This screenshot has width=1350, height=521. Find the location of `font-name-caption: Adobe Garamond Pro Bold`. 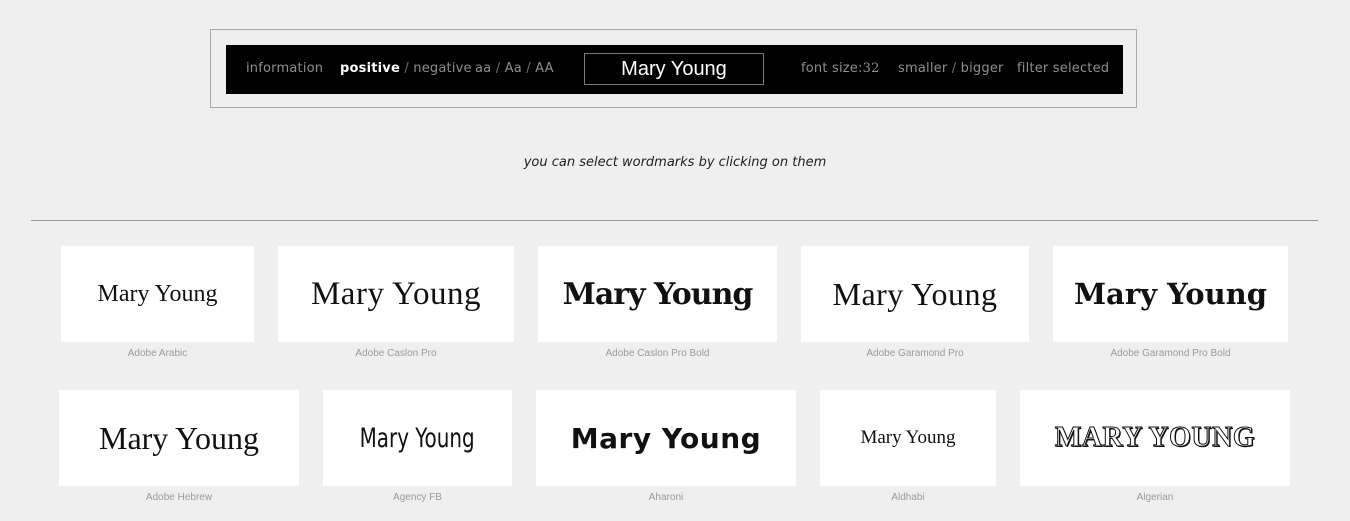

font-name-caption: Adobe Garamond Pro Bold is located at coordinates (1170, 353).